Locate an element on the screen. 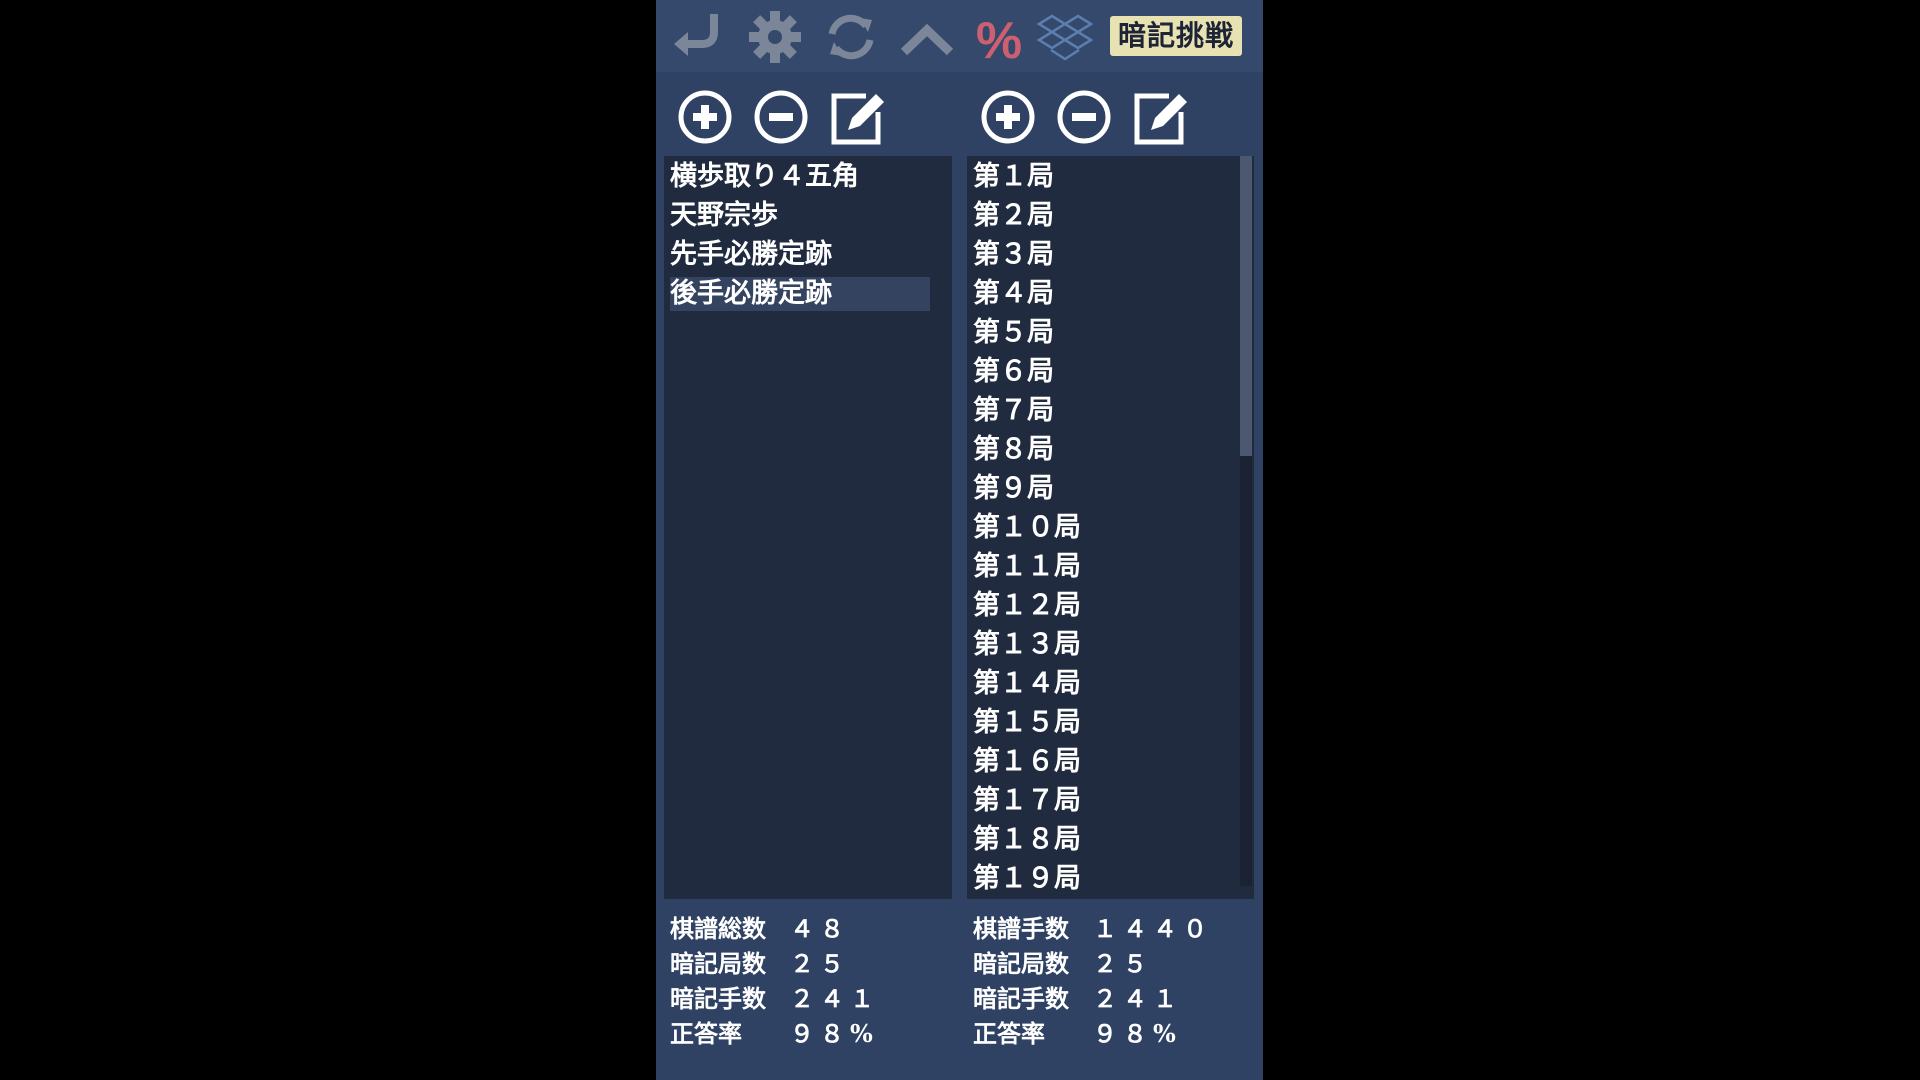 The height and width of the screenshot is (1080, 1920). list-item: 天野宗歩 is located at coordinates (800, 216).